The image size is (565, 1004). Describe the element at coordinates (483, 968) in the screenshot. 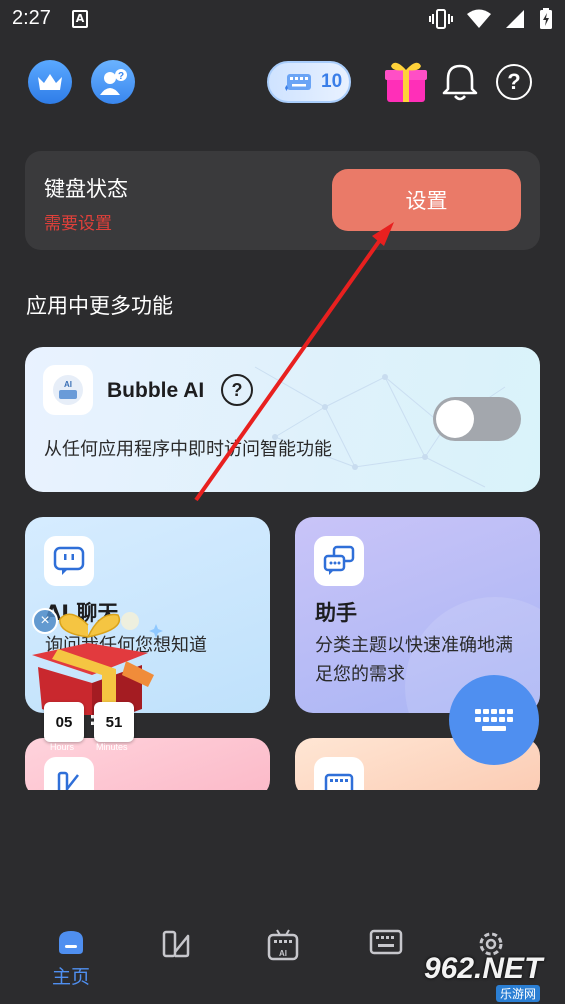

I see `watermark-brand: 962.NET` at that location.